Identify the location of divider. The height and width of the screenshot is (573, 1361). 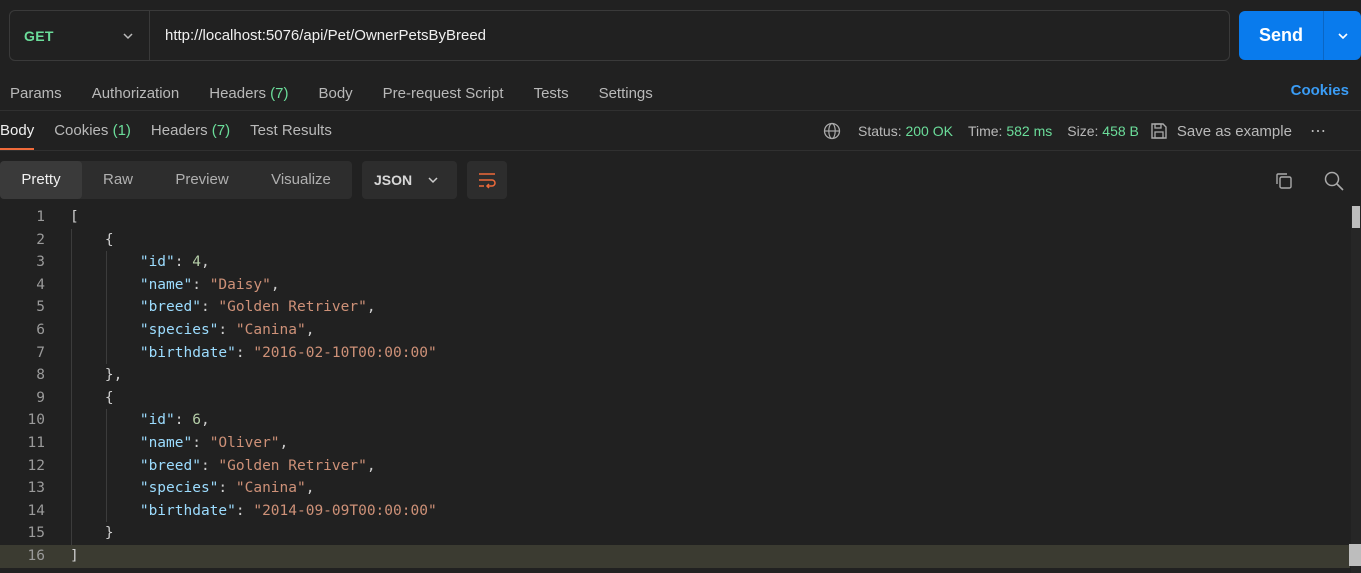
(680, 110).